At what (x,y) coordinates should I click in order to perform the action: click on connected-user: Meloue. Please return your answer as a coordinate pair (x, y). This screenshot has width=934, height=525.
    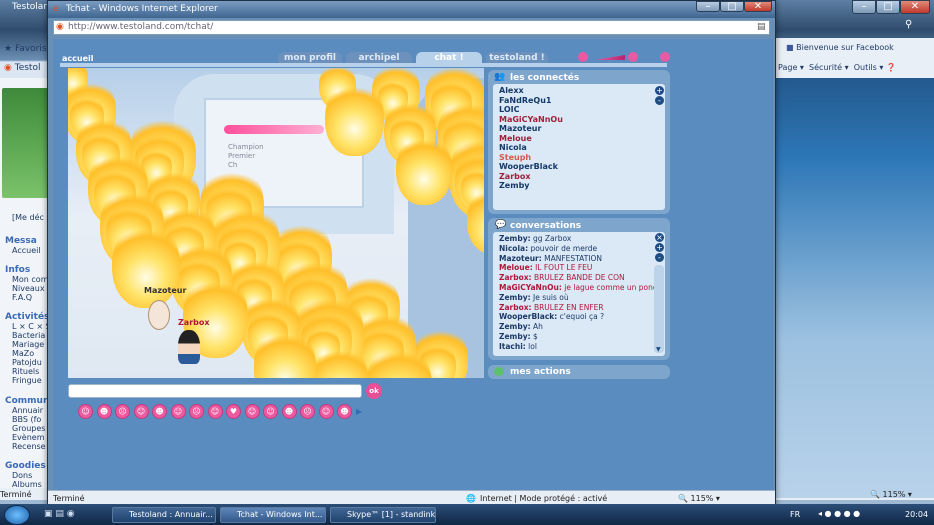
    Looking at the image, I should click on (515, 138).